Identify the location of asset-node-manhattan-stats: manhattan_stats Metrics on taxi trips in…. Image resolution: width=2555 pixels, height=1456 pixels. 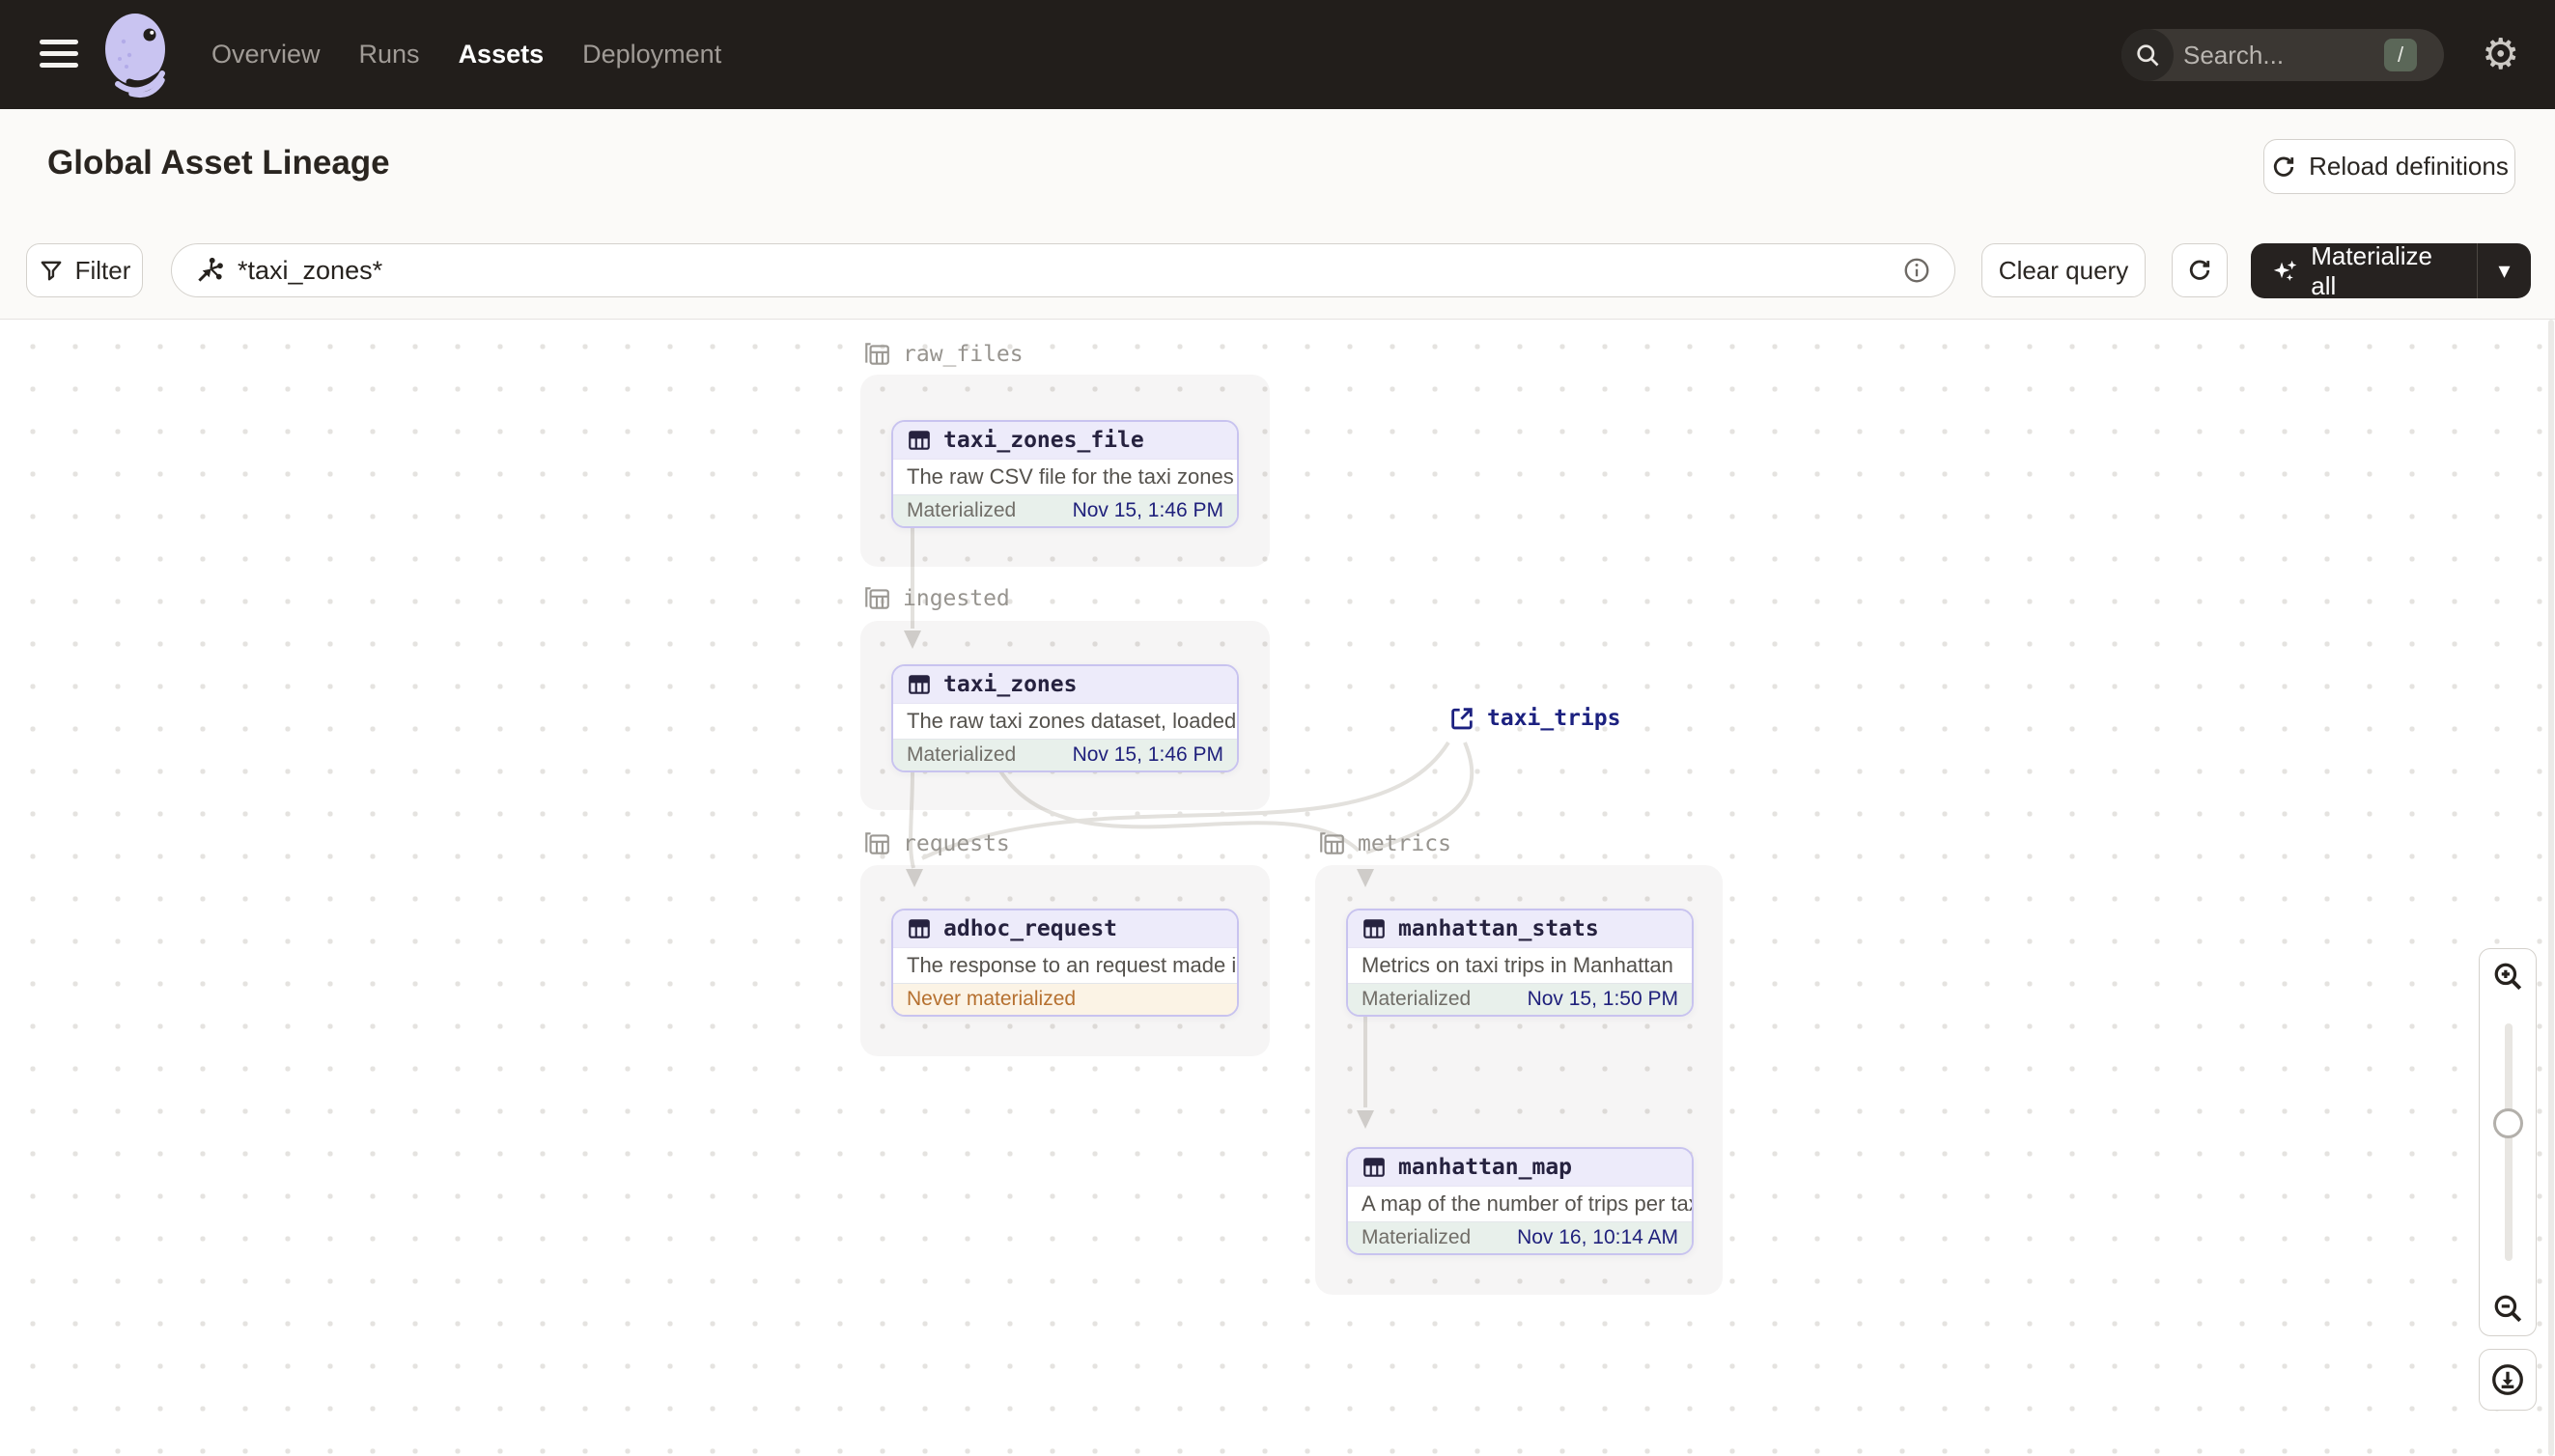
(1520, 963).